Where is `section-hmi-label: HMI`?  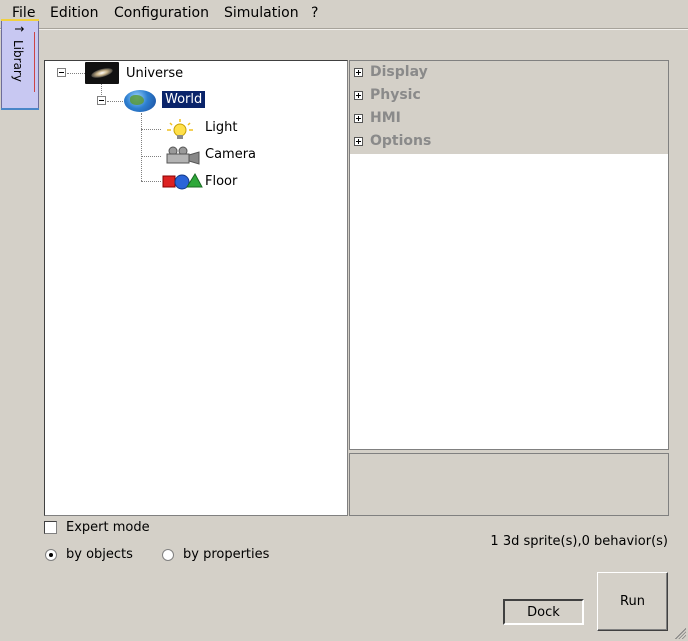 section-hmi-label: HMI is located at coordinates (385, 118).